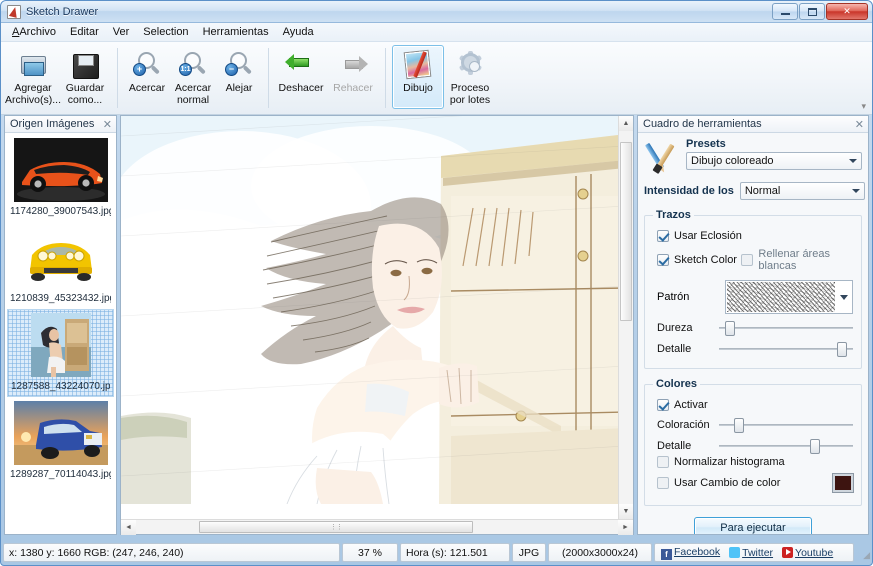 This screenshot has height=566, width=873. Describe the element at coordinates (755, 462) in the screenshot. I see `normalize-histogram-row: Normalizar histograma` at that location.